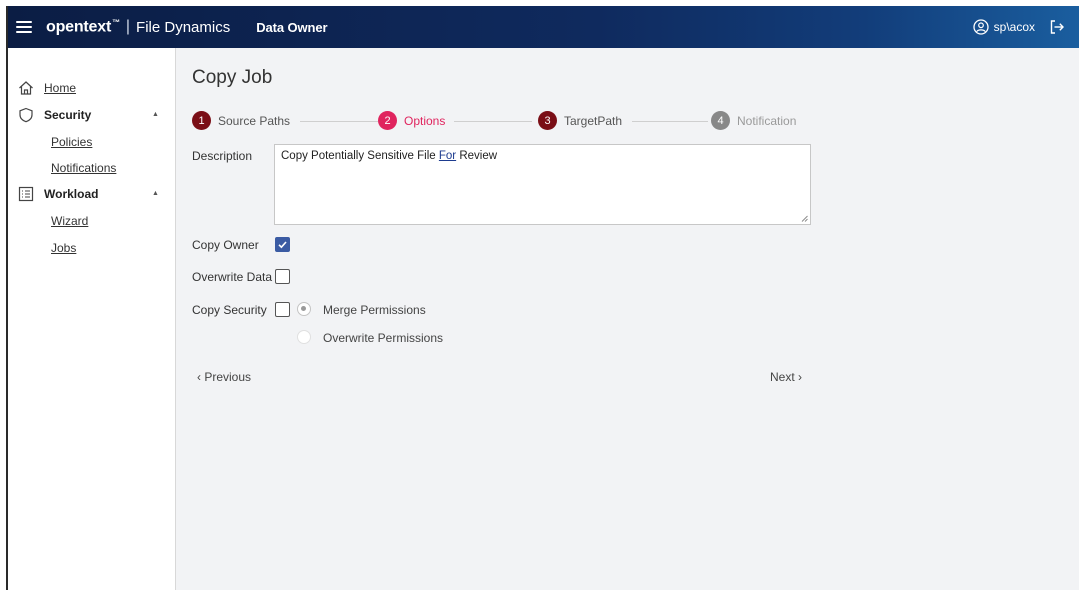  I want to click on shield-icon, so click(26, 115).